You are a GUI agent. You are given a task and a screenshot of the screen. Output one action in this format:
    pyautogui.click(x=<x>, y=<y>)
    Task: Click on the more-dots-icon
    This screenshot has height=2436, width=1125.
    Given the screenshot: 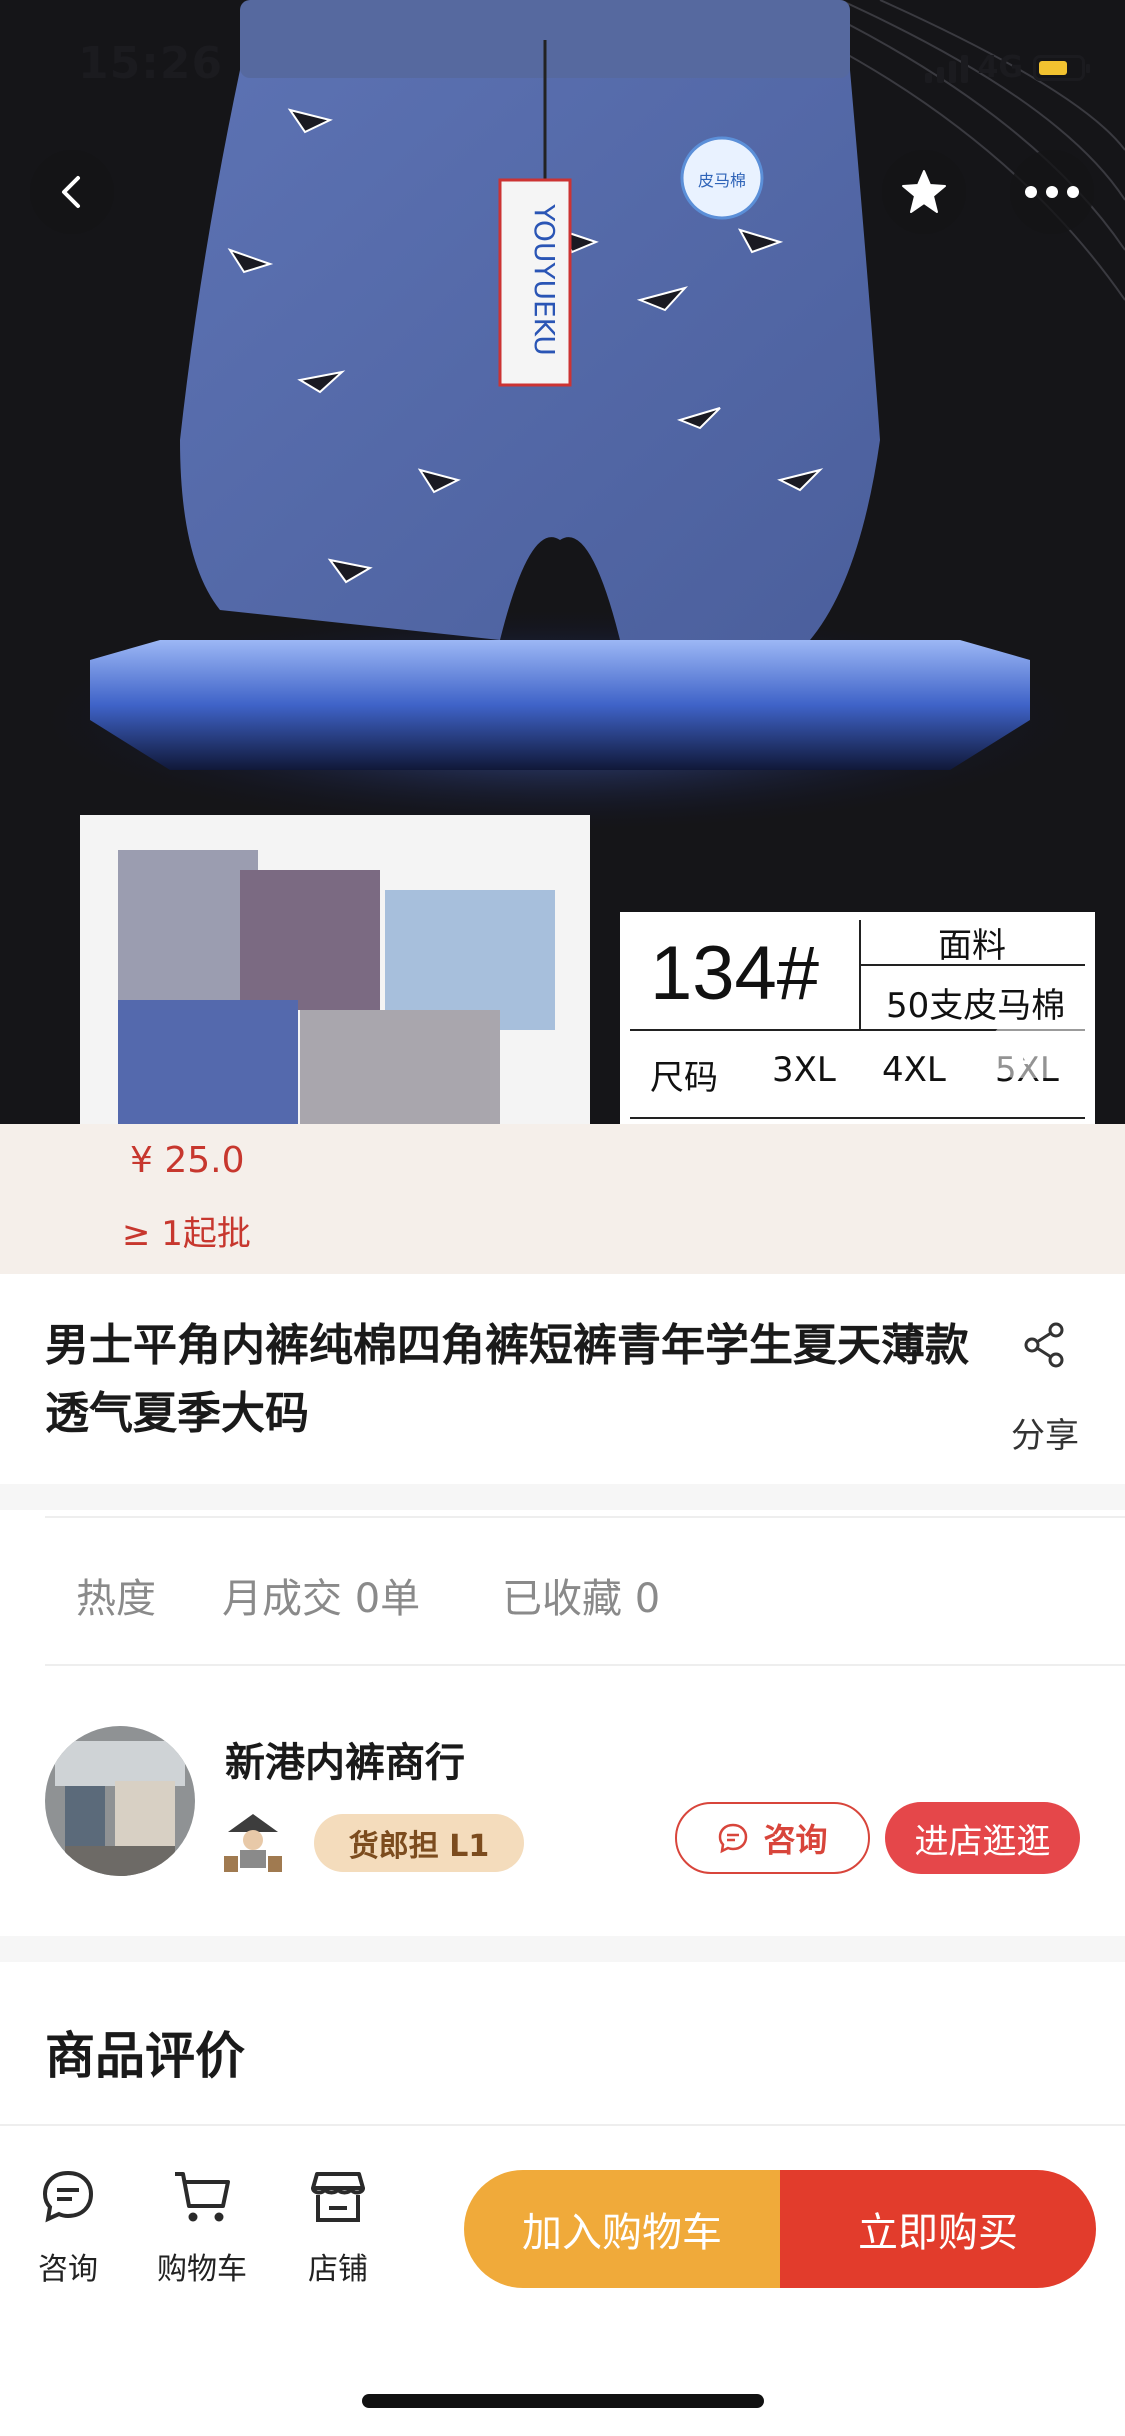 What is the action you would take?
    pyautogui.click(x=1052, y=192)
    